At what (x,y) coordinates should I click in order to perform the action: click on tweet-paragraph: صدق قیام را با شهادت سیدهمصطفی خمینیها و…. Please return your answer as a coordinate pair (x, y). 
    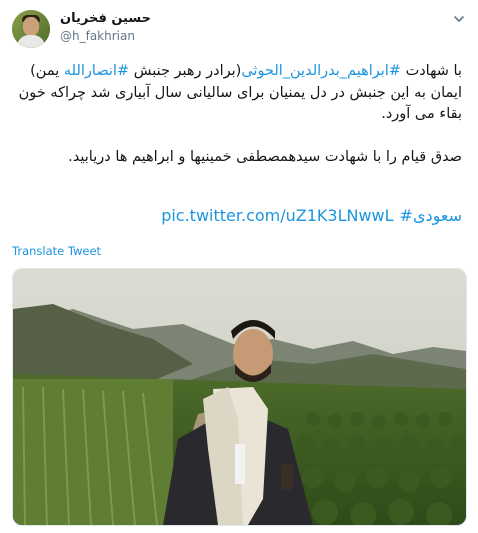
    Looking at the image, I should click on (265, 156).